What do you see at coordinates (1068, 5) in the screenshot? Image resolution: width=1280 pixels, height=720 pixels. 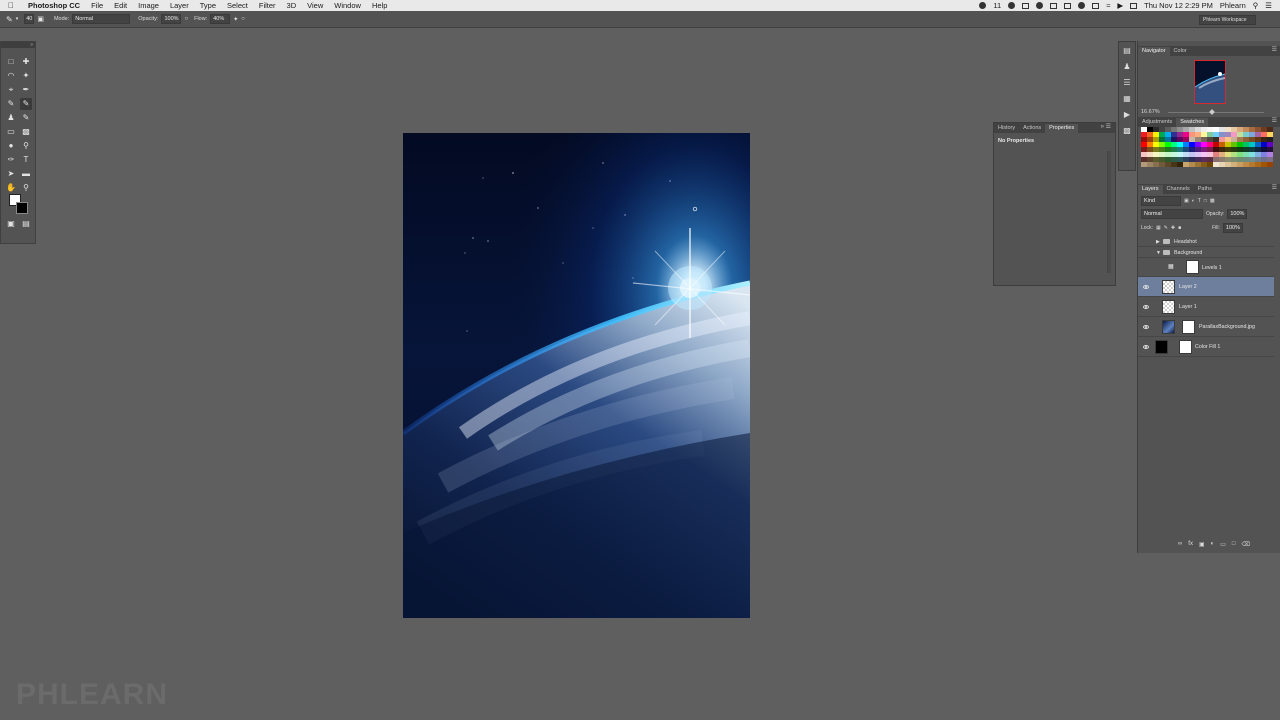 I see `dropbox-icon` at bounding box center [1068, 5].